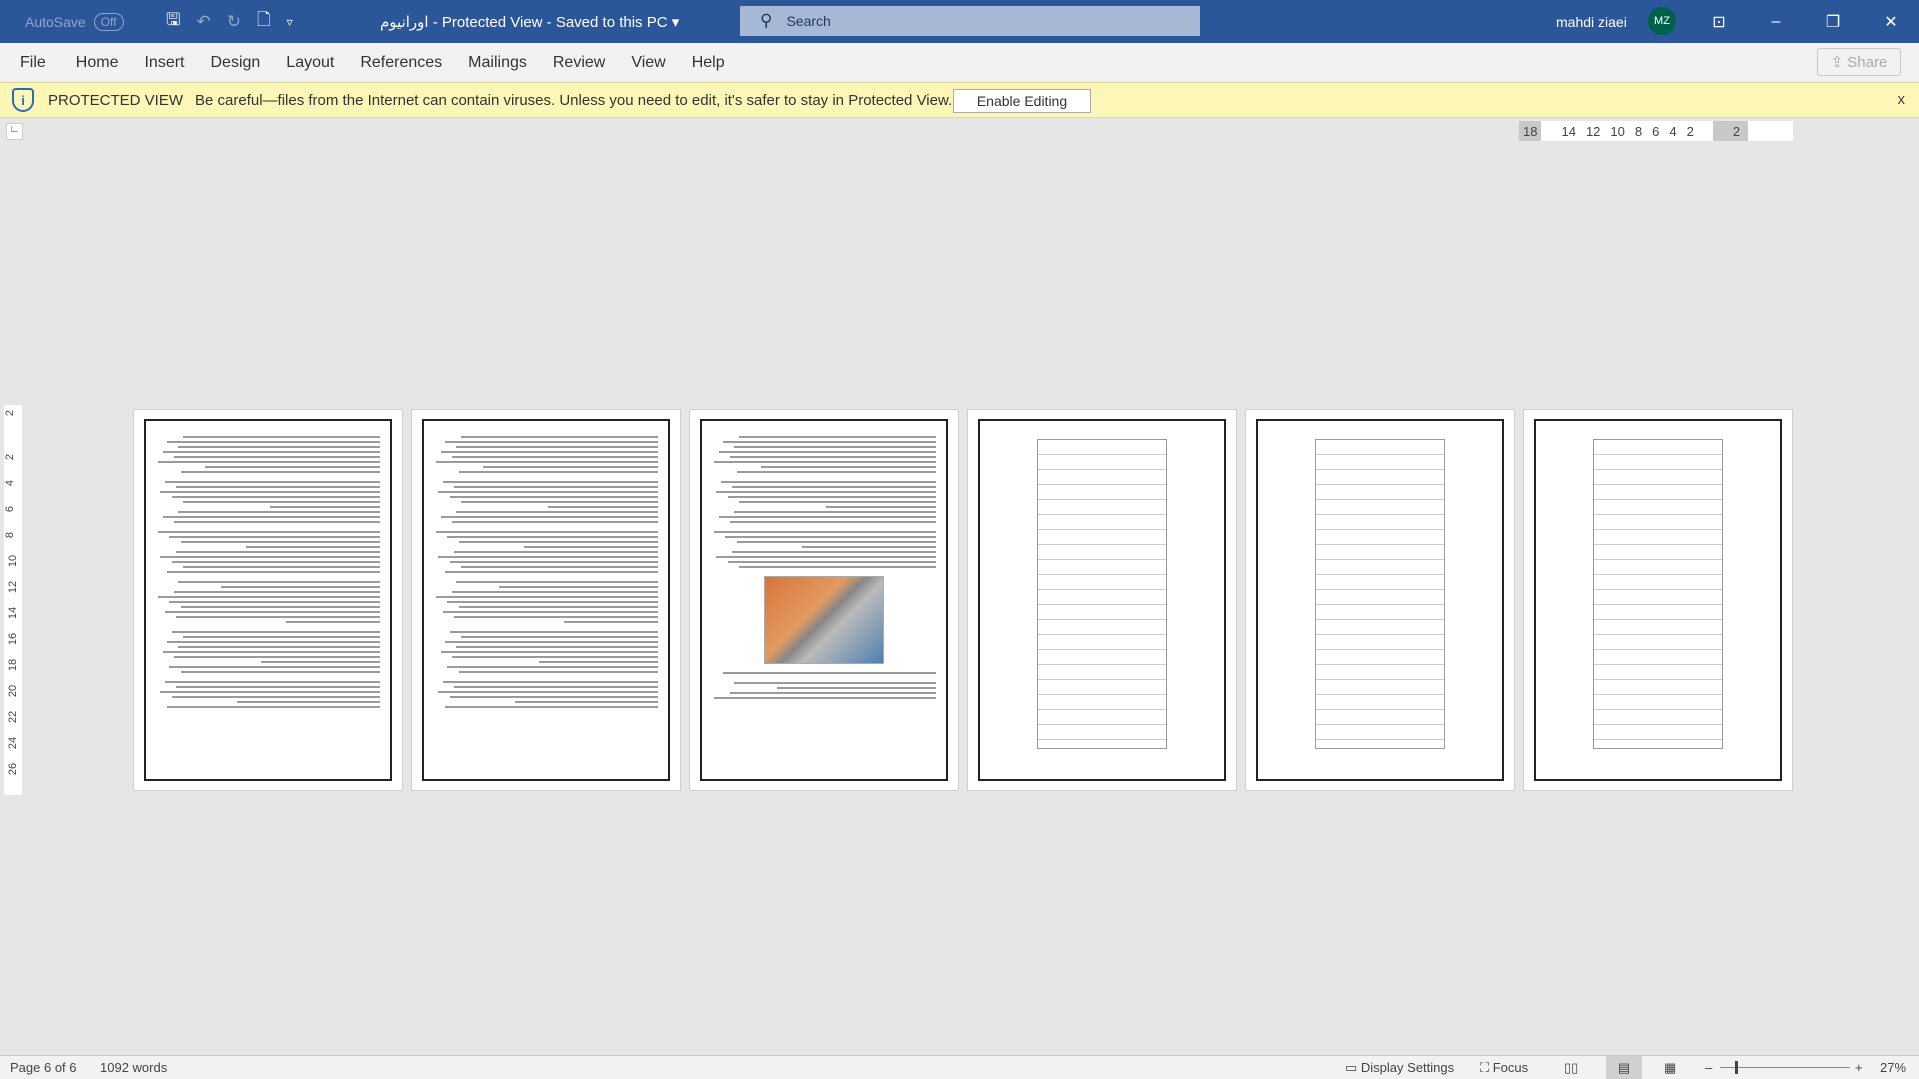  What do you see at coordinates (648, 63) in the screenshot?
I see `tab-view: View` at bounding box center [648, 63].